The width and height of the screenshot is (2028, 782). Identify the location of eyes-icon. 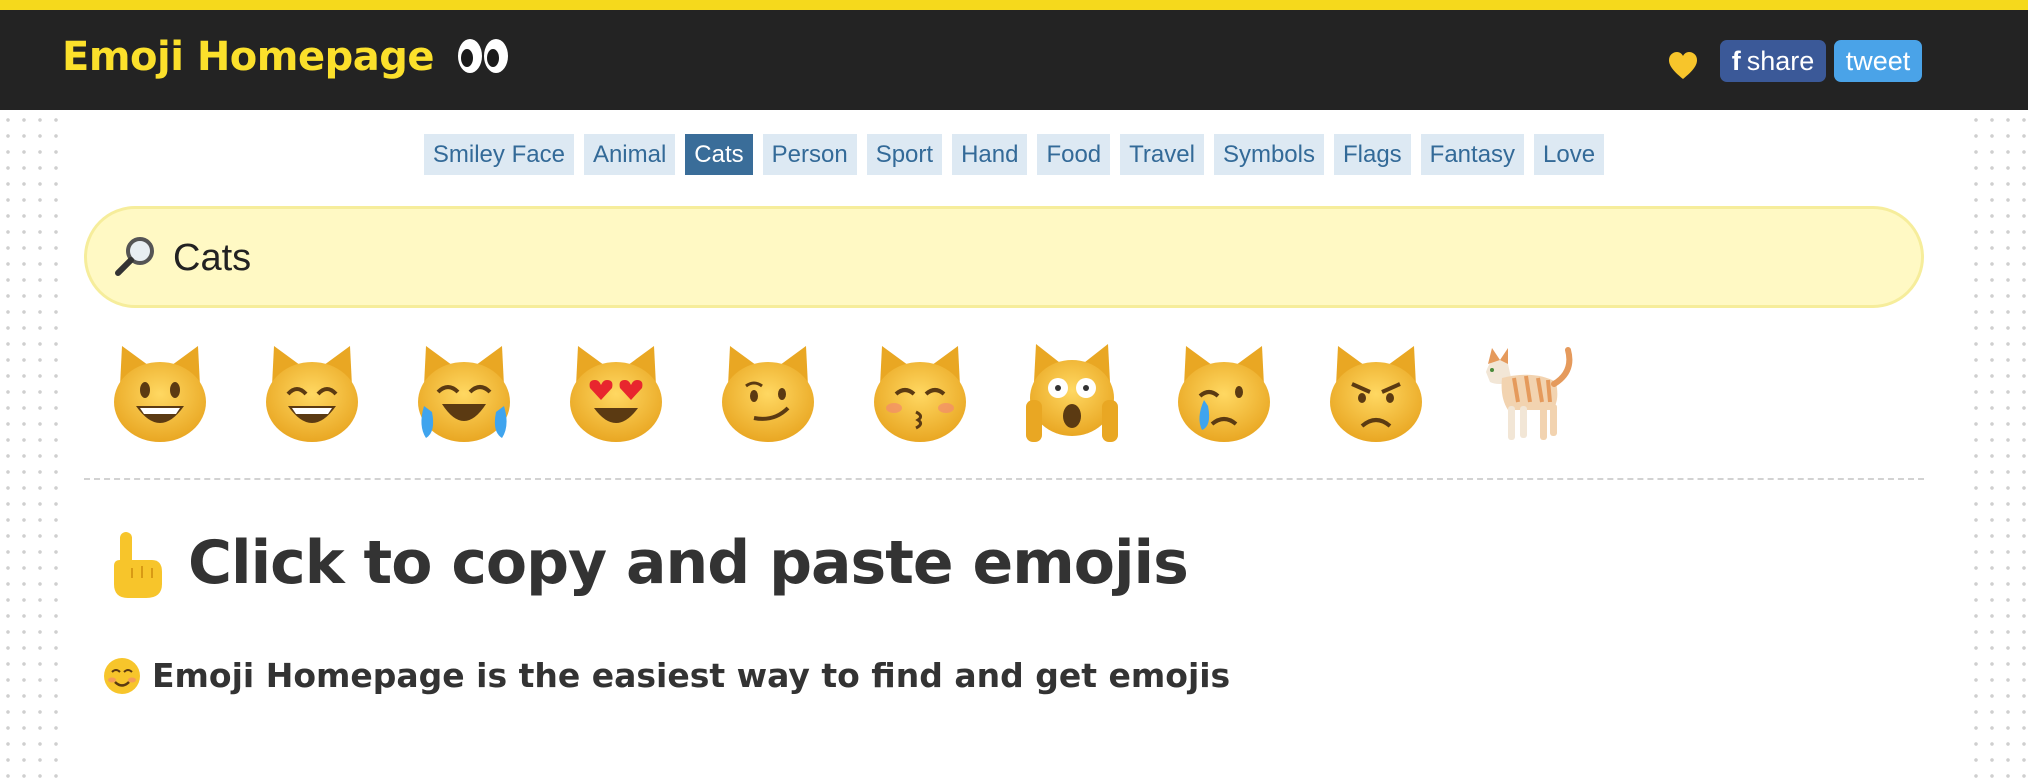
(483, 56).